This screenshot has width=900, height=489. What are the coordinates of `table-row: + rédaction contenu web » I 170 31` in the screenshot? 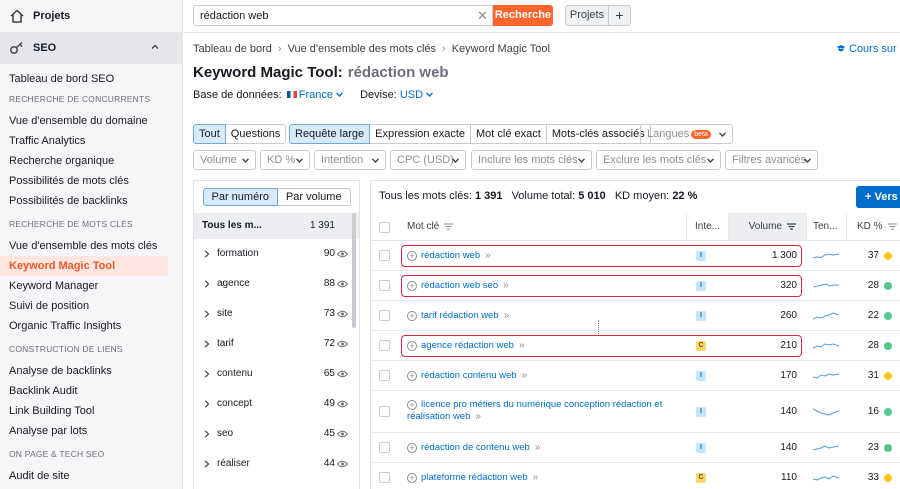 It's located at (635, 376).